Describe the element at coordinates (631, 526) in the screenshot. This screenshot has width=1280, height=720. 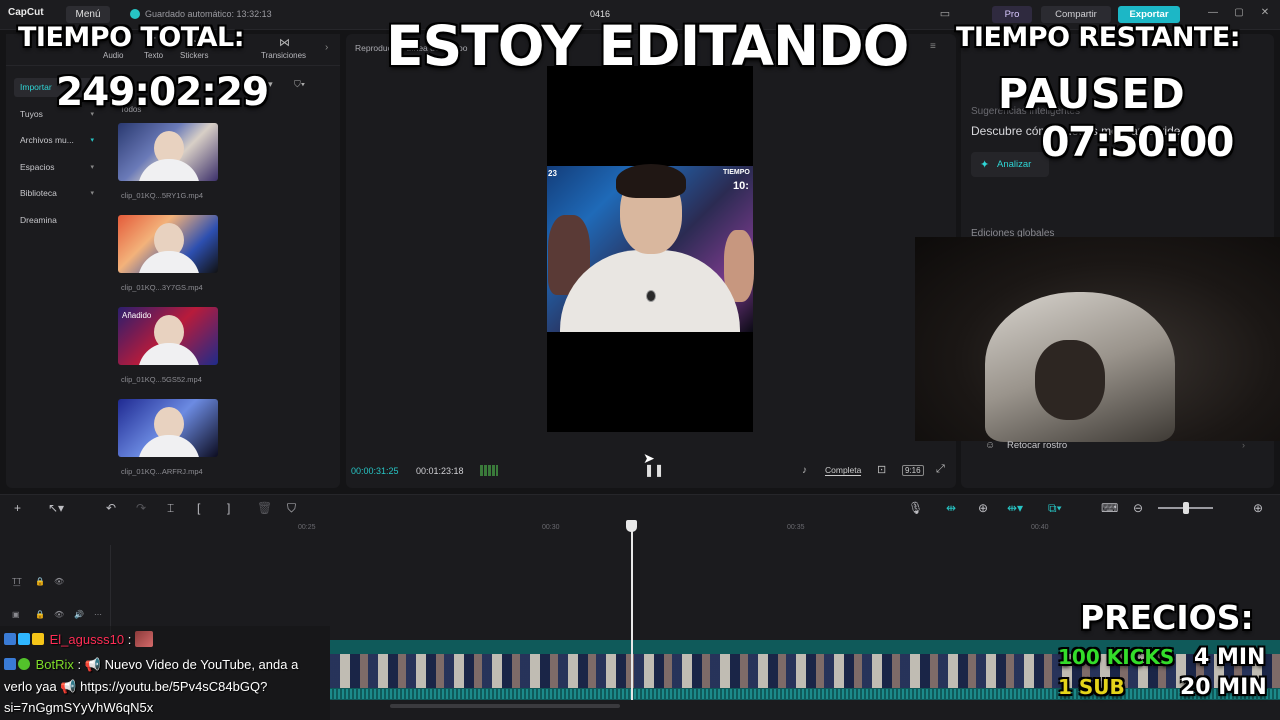
I see `playhead-handle` at that location.